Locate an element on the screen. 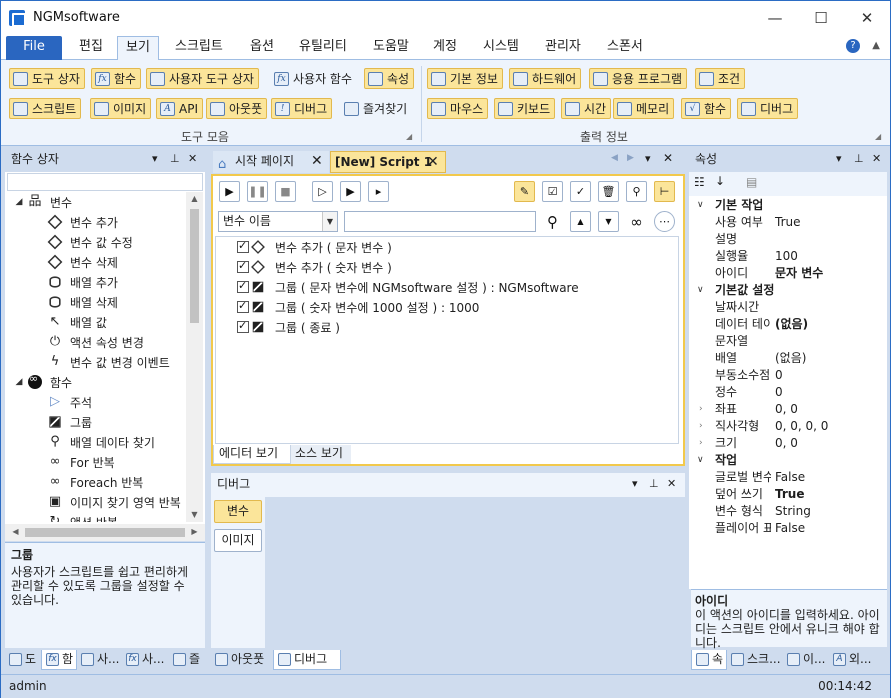  properties-dropdown-icon: ▾ is located at coordinates (839, 159).